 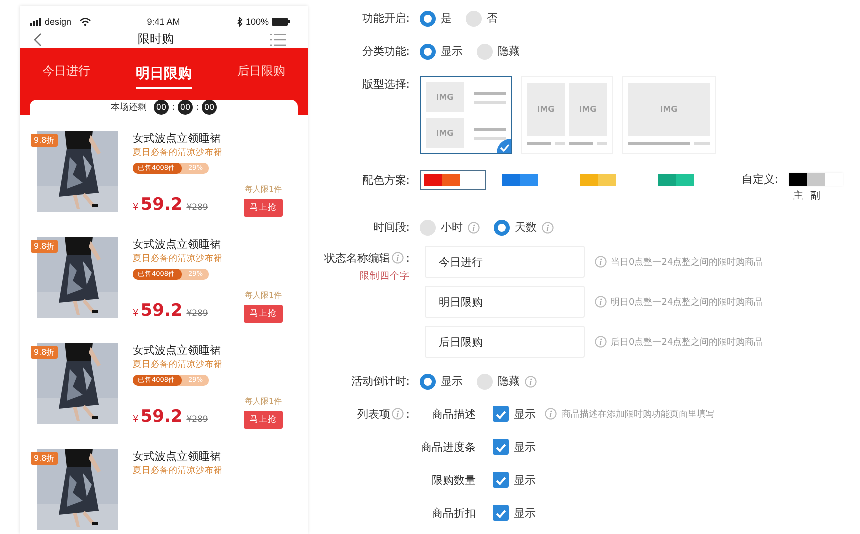 What do you see at coordinates (452, 227) in the screenshot?
I see `option-label: 小时` at bounding box center [452, 227].